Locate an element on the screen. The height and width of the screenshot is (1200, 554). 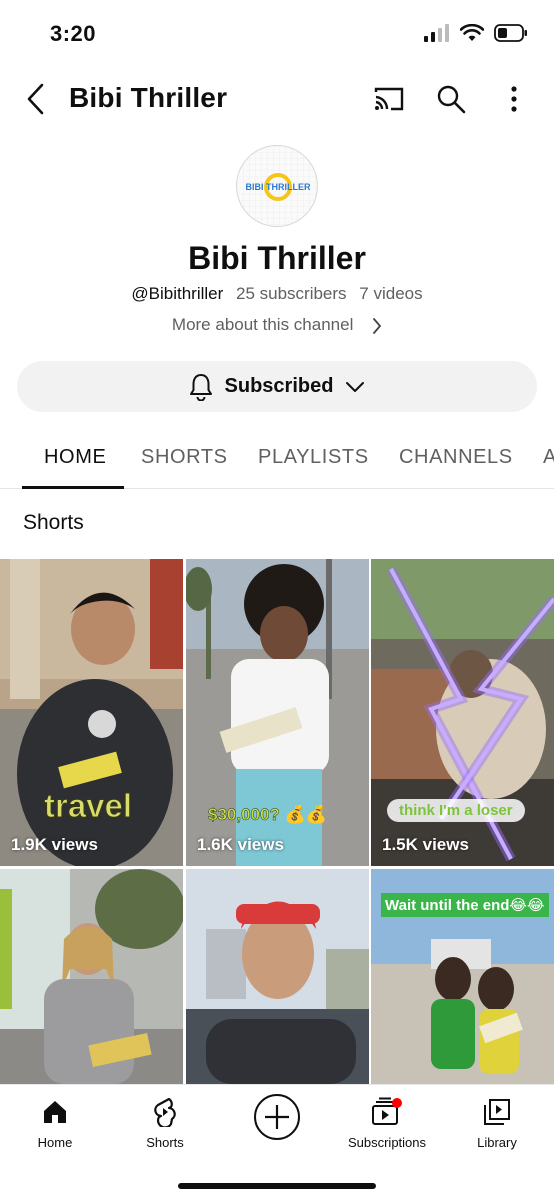
bell-icon is located at coordinates (200, 387).